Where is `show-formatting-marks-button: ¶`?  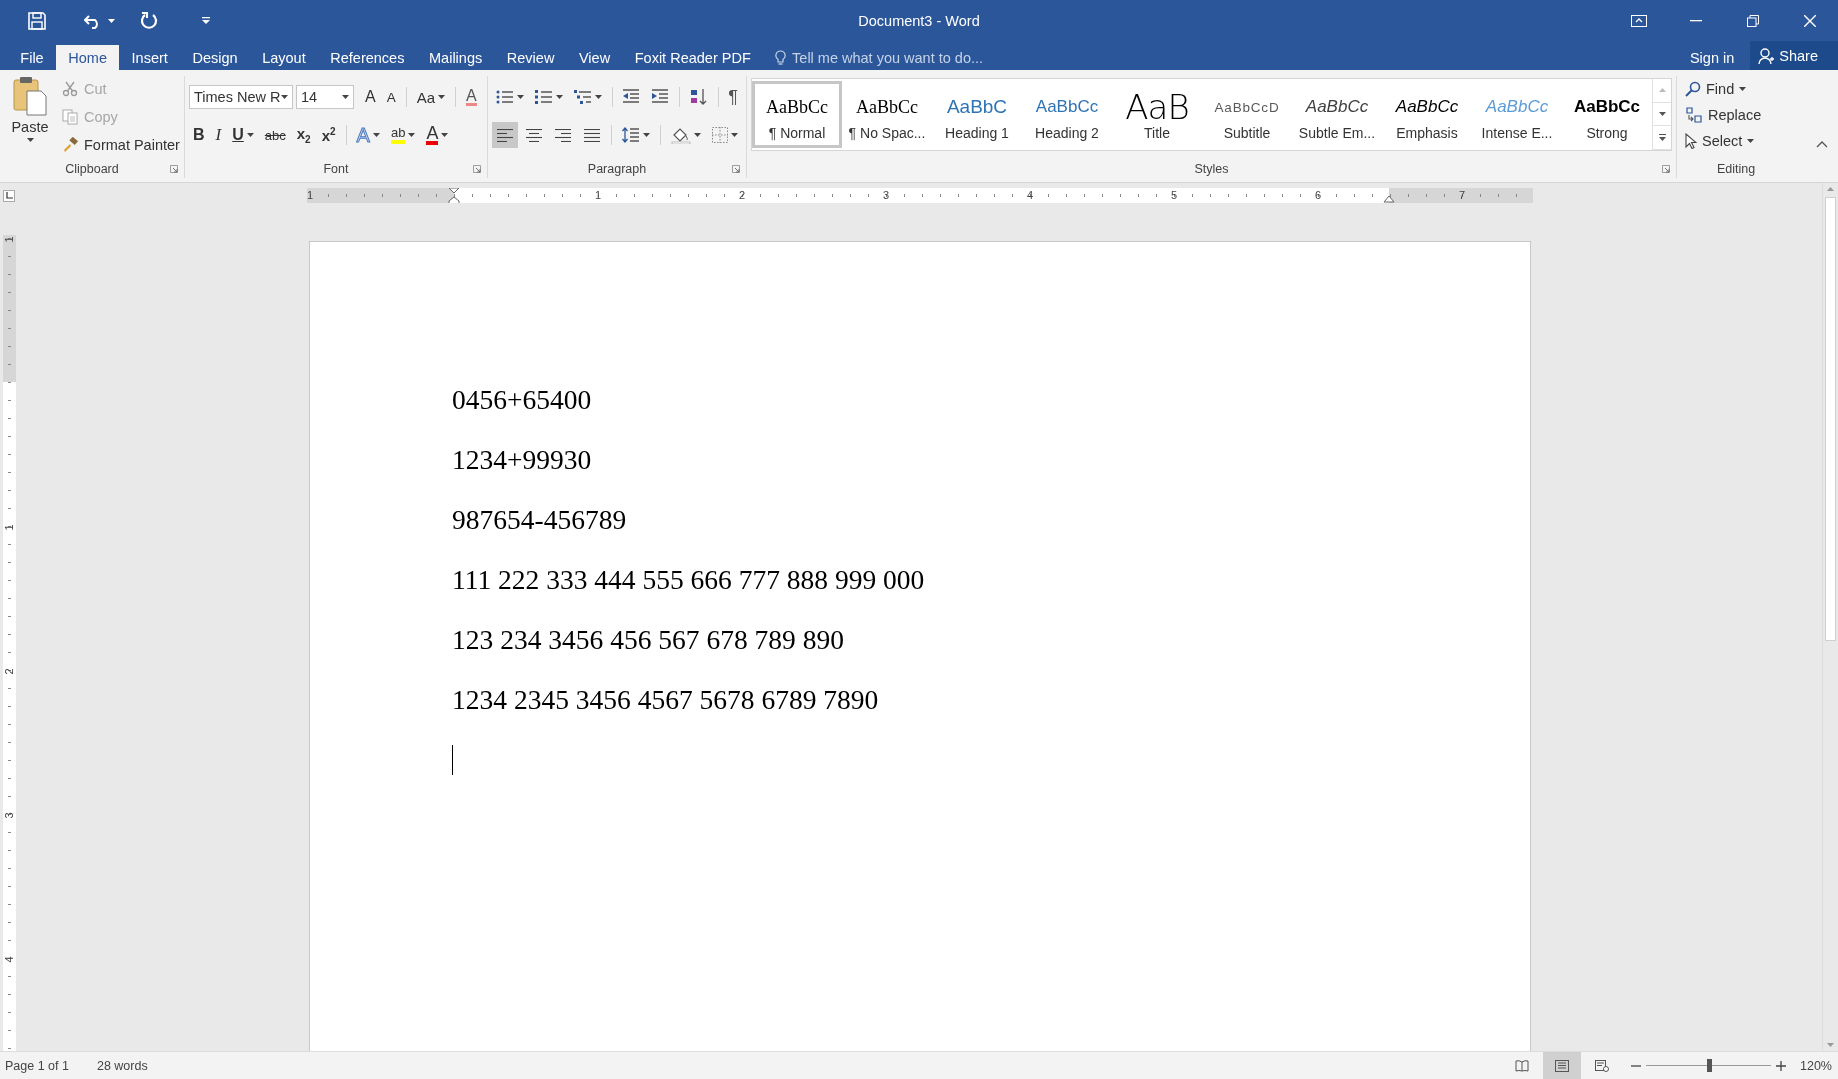
show-formatting-marks-button: ¶ is located at coordinates (733, 97).